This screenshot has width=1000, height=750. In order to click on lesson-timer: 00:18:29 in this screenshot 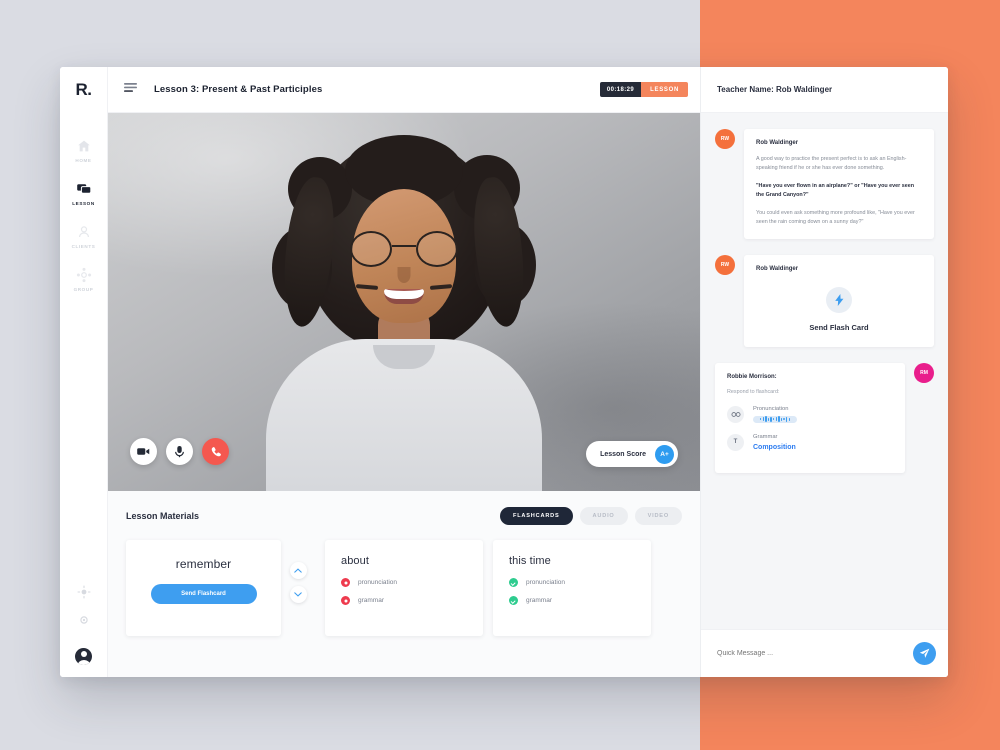, I will do `click(620, 89)`.